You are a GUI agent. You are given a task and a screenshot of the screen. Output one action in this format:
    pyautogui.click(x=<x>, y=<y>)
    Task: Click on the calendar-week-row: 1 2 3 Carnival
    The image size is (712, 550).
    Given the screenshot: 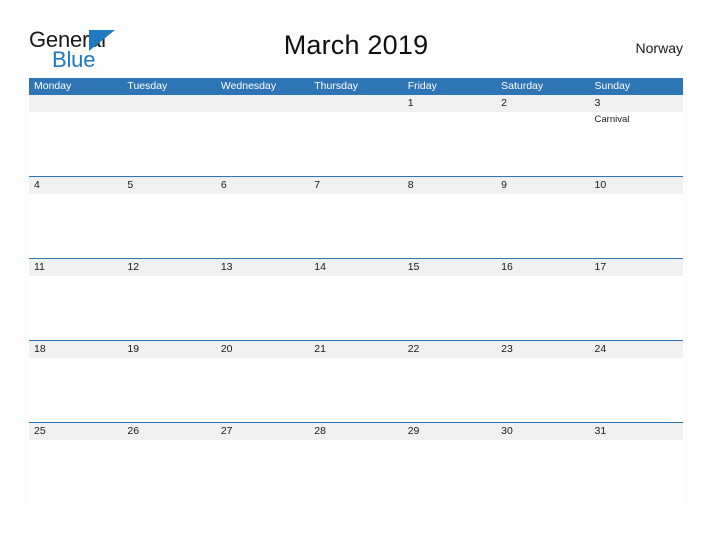 What is the action you would take?
    pyautogui.click(x=356, y=135)
    